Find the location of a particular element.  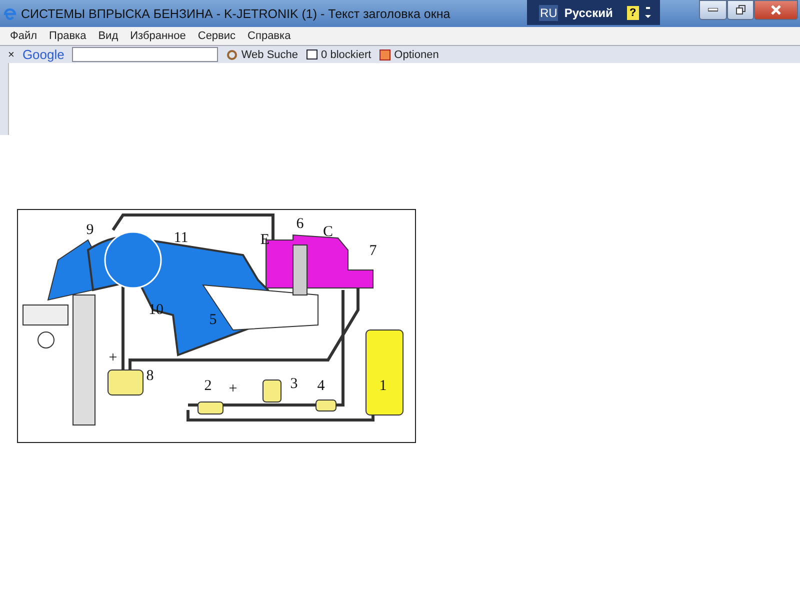

part-label: 3 is located at coordinates (294, 384).